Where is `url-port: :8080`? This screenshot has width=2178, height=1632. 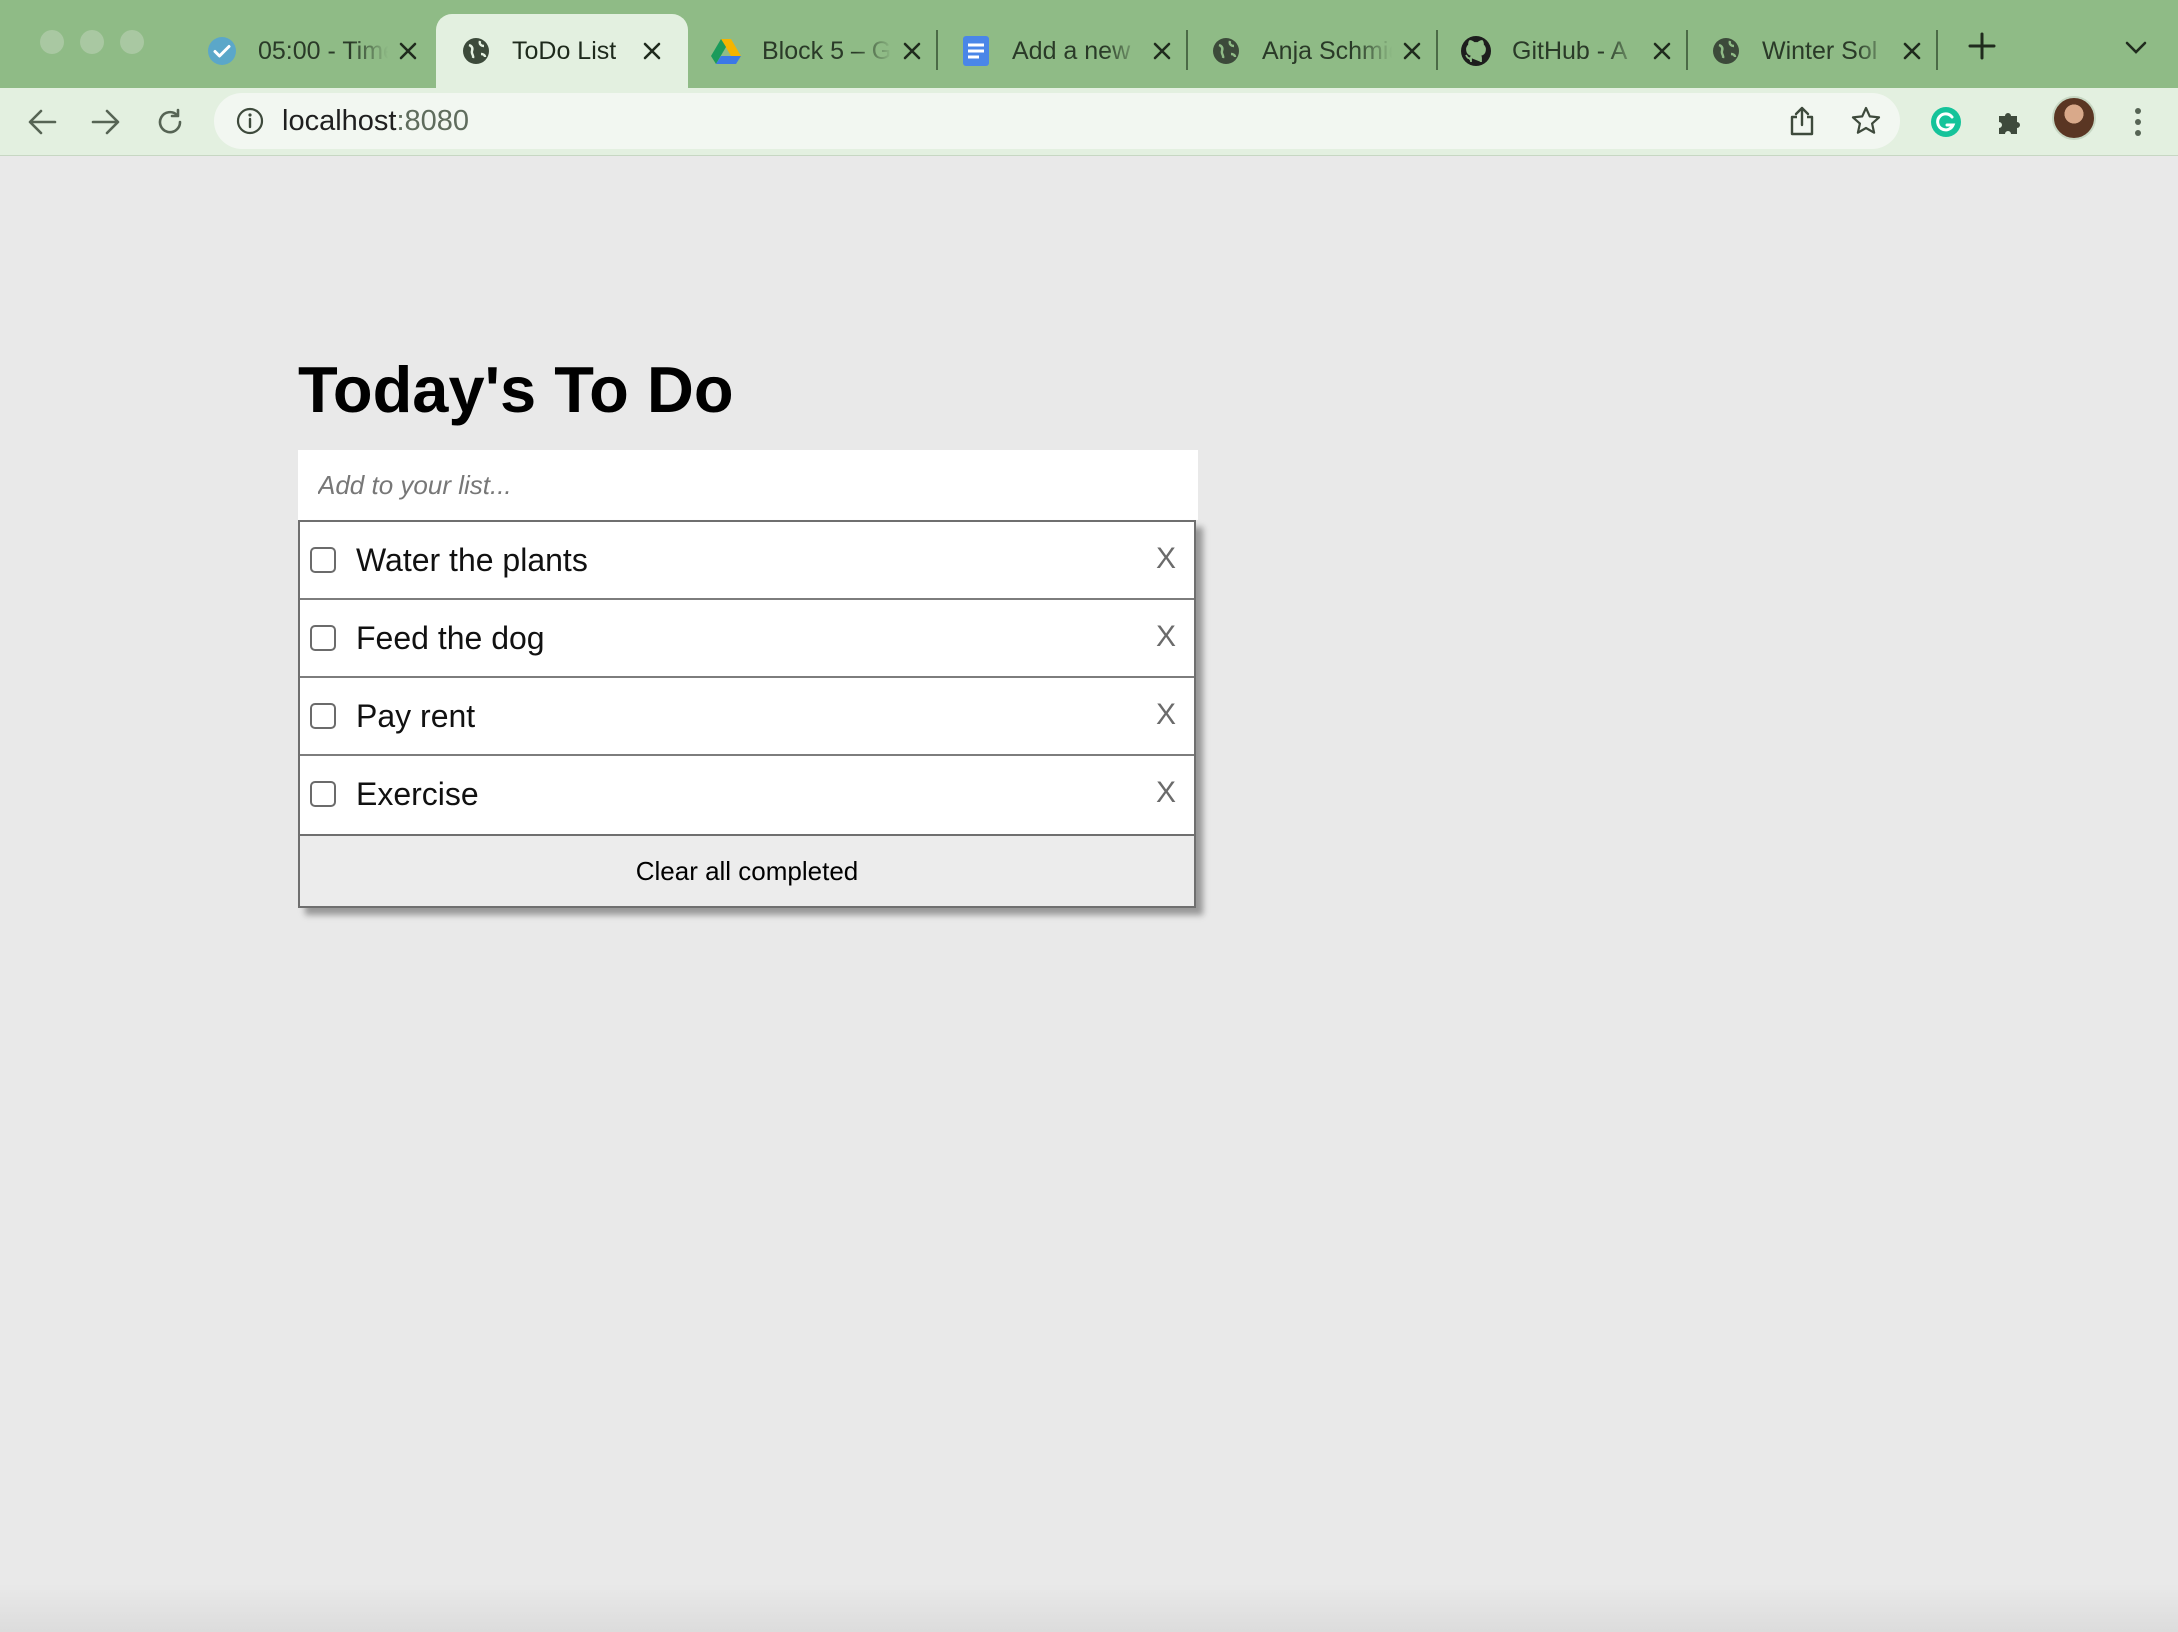
url-port: :8080 is located at coordinates (433, 121).